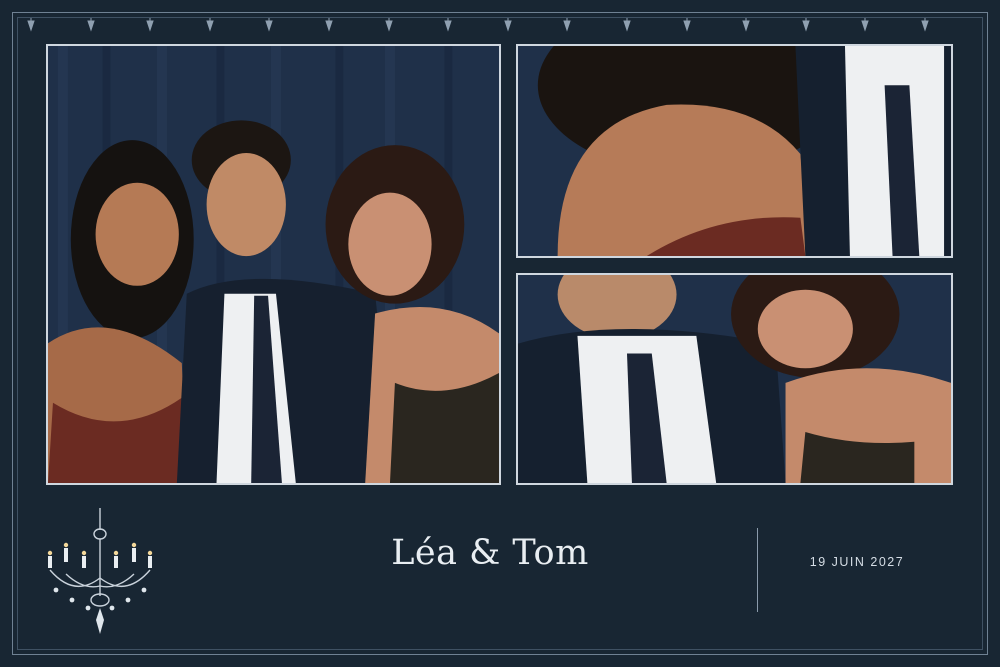 This screenshot has height=667, width=1000. What do you see at coordinates (757, 570) in the screenshot?
I see `divider` at bounding box center [757, 570].